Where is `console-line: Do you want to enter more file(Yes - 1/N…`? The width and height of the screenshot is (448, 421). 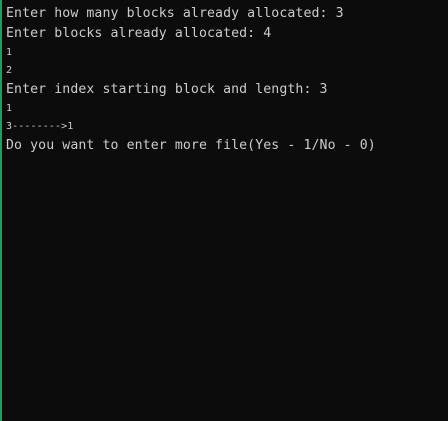 console-line: Do you want to enter more file(Yes - 1/N… is located at coordinates (191, 145).